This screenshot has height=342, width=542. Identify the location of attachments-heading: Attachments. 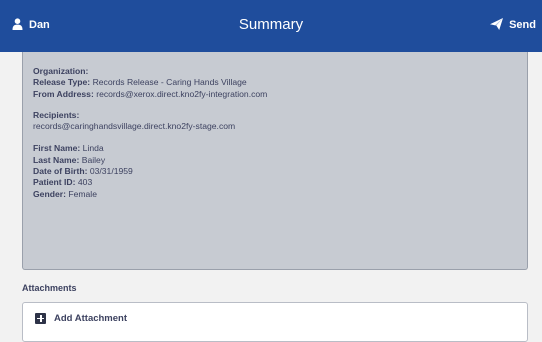
(49, 288).